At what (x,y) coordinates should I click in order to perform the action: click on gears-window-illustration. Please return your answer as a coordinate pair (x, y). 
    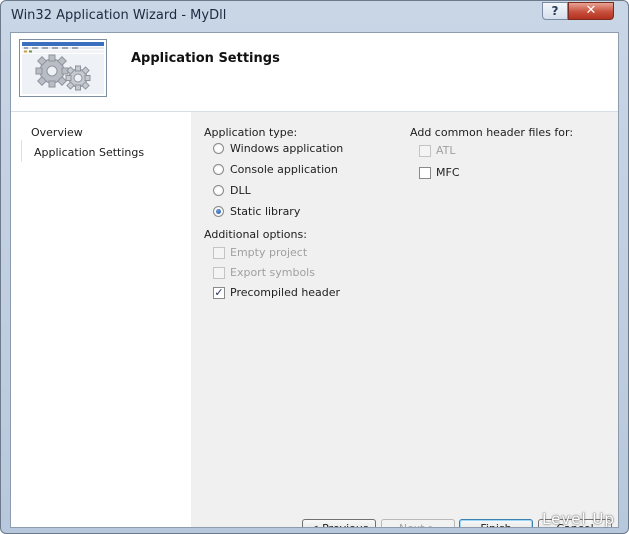
    Looking at the image, I should click on (63, 68).